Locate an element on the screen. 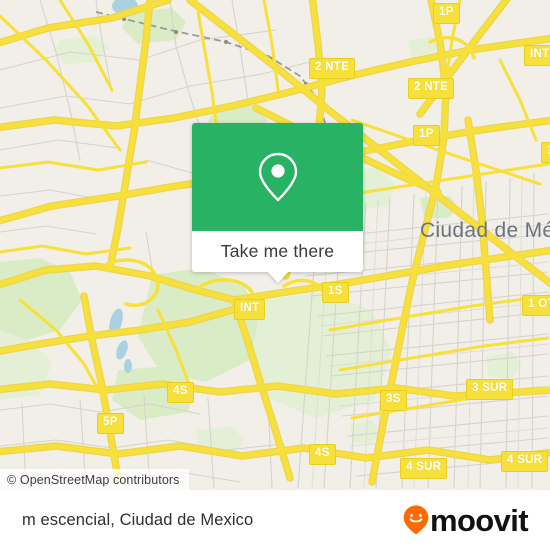 Image resolution: width=550 pixels, height=550 pixels. osm-attribution-text: © OpenStreetMap contributors is located at coordinates (93, 479).